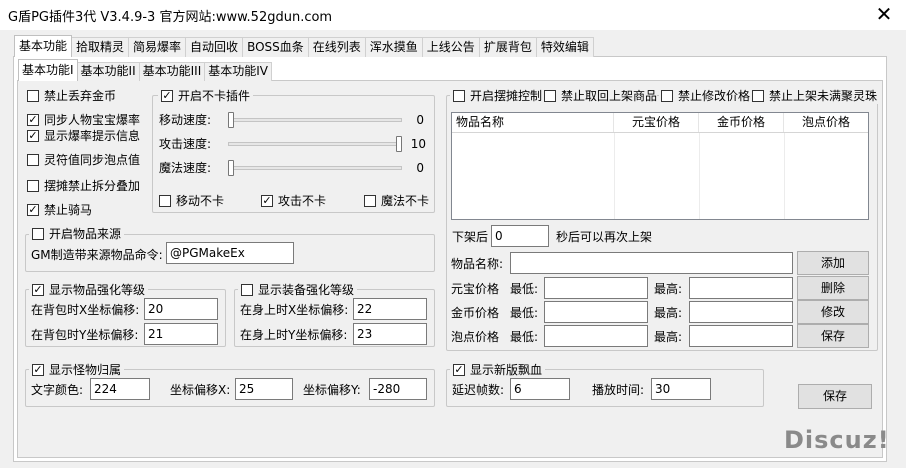 The image size is (906, 468). Describe the element at coordinates (475, 289) in the screenshot. I see `yuanbao-price-label: 元宝价格` at that location.